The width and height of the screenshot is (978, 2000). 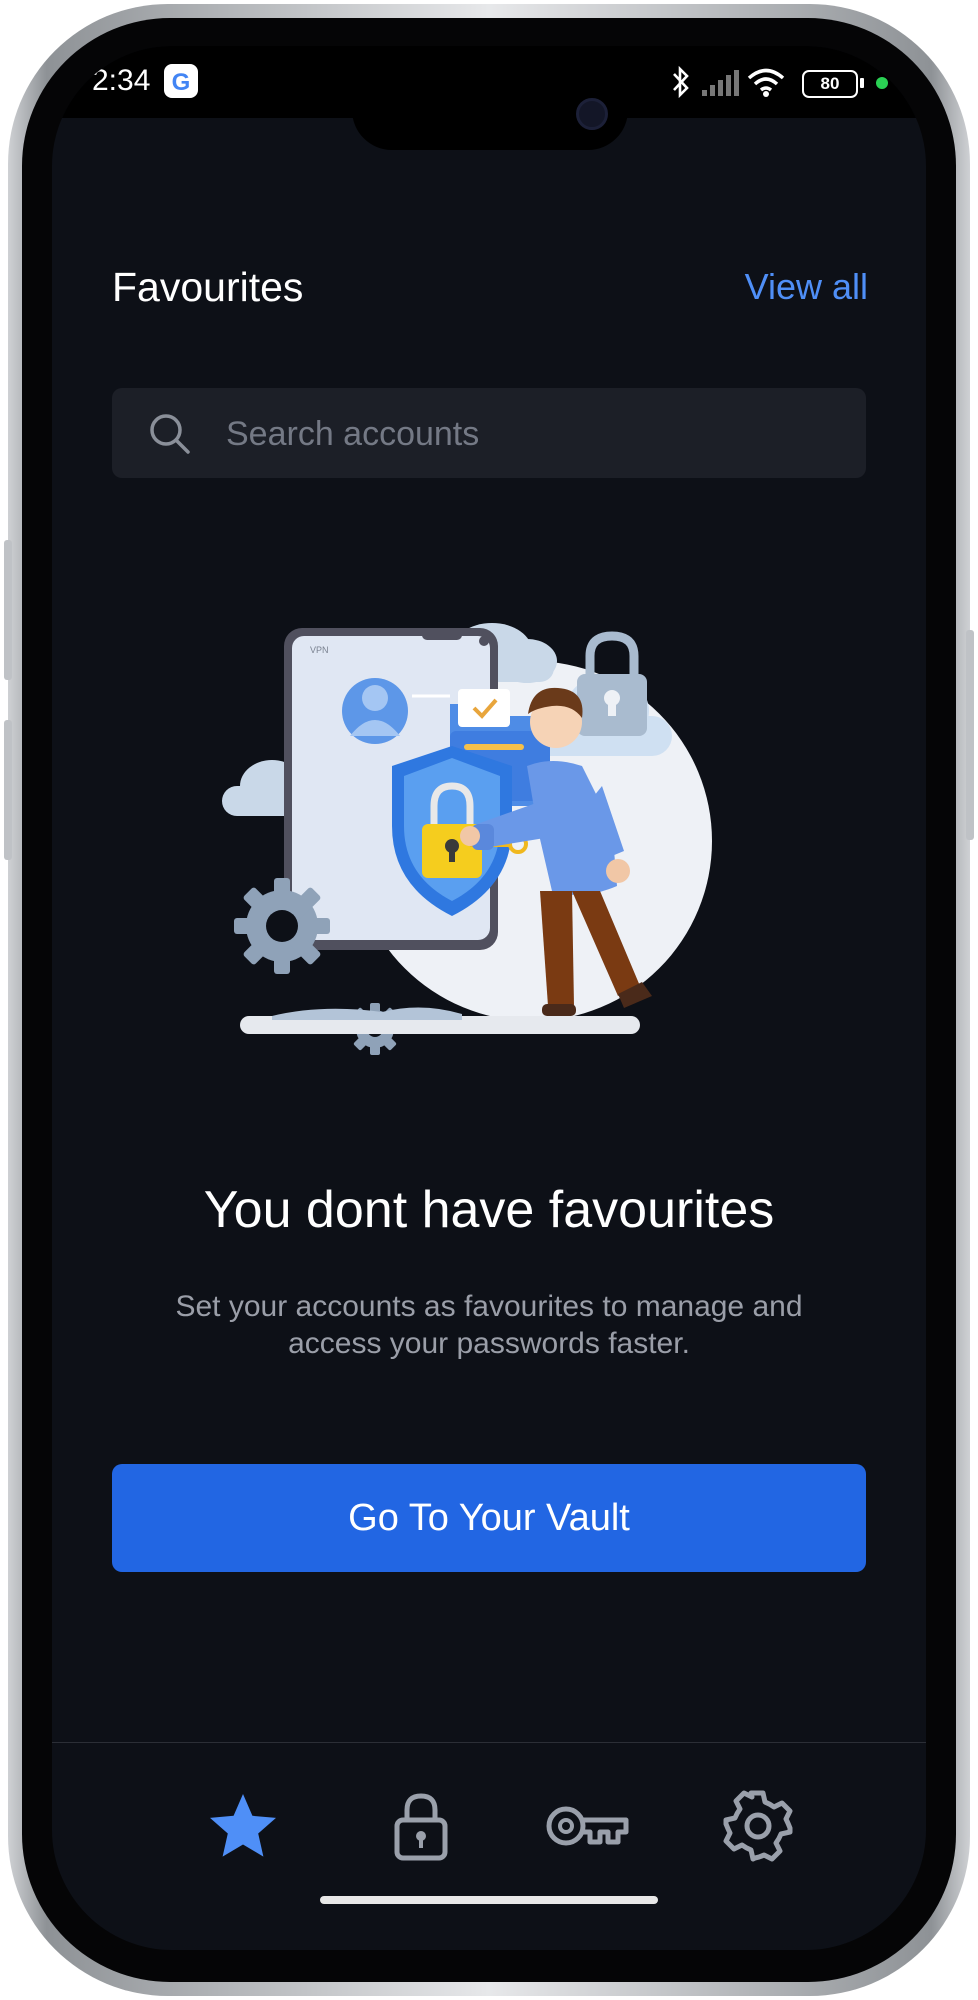 I want to click on tab-passwords, so click(x=587, y=1826).